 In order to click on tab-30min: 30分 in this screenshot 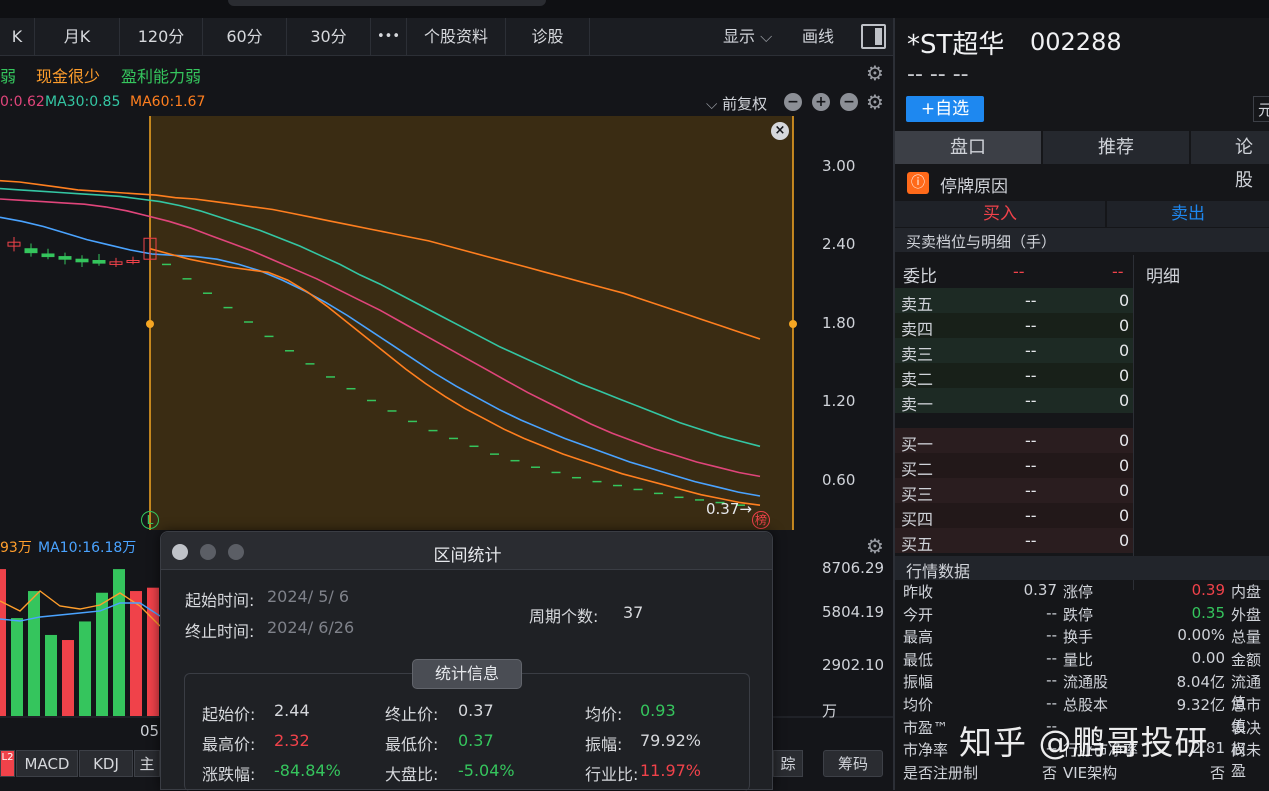, I will do `click(329, 37)`.